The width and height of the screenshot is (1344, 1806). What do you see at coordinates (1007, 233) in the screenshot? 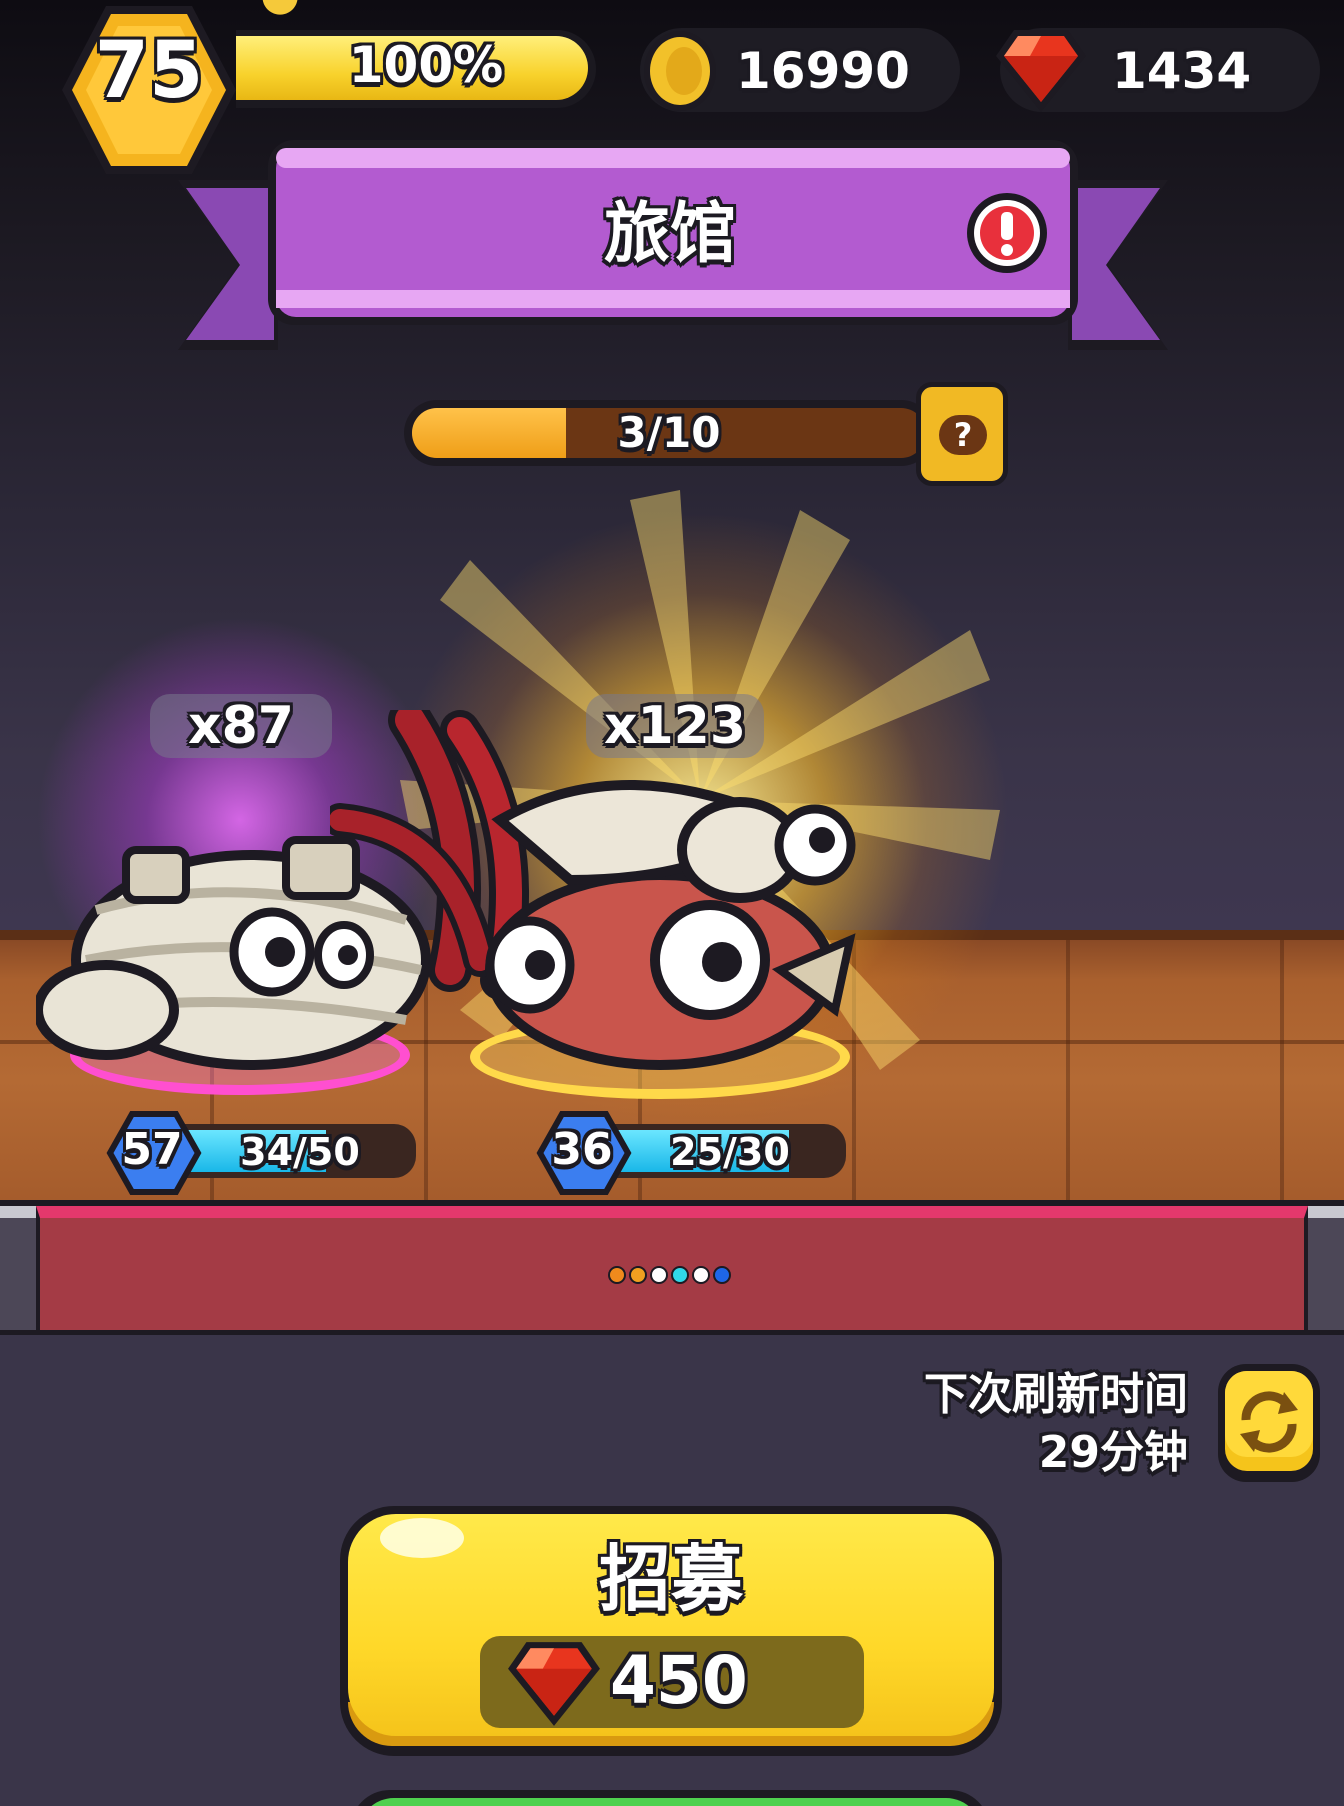
I see `alert-icon` at bounding box center [1007, 233].